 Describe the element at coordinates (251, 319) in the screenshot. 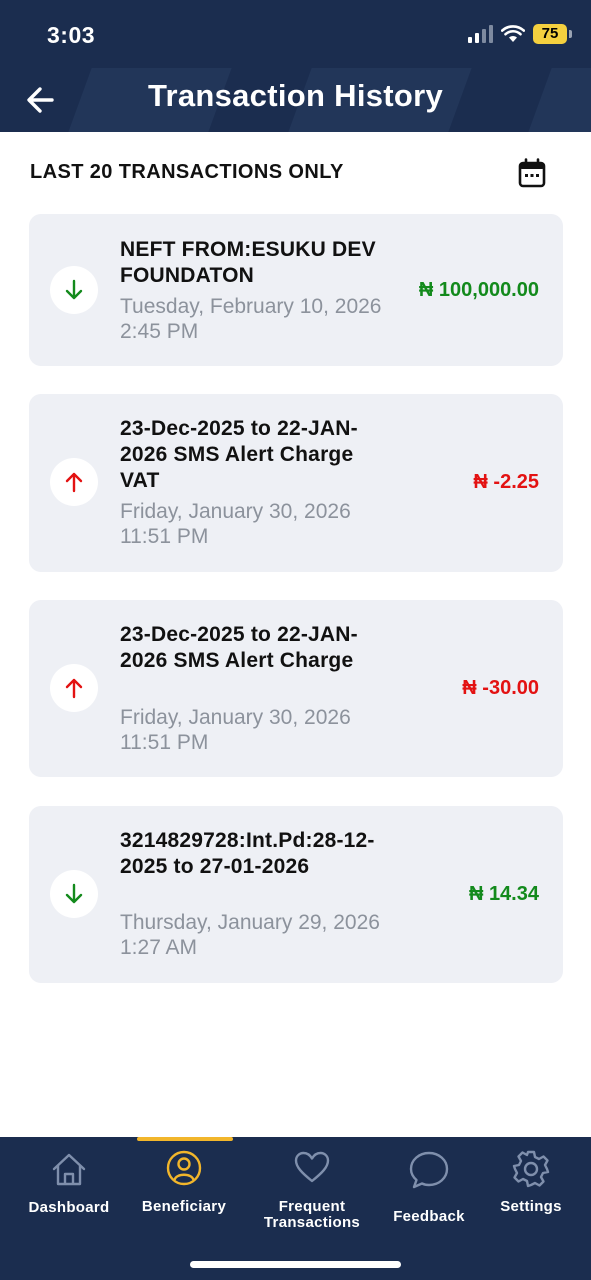

I see `transaction-date: Tuesday, February 10, 2026 2:45 PM` at that location.